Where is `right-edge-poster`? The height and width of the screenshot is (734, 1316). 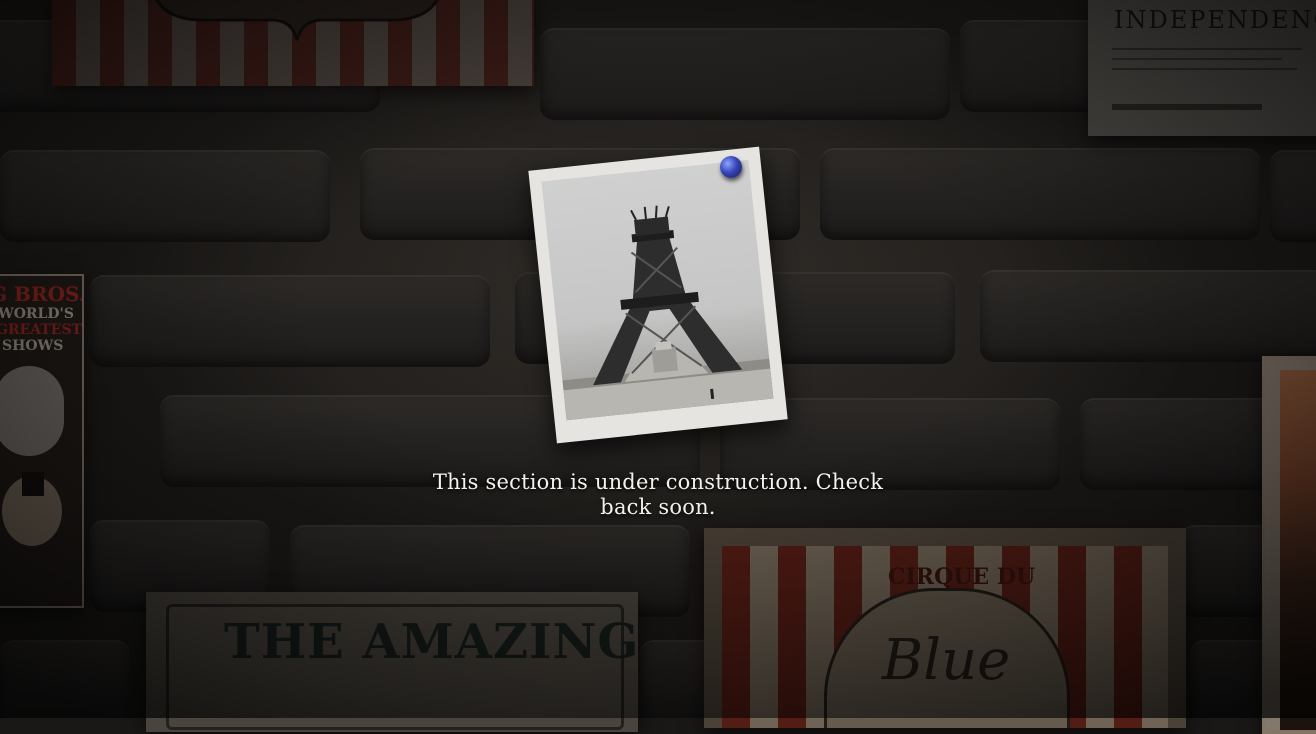 right-edge-poster is located at coordinates (1289, 545).